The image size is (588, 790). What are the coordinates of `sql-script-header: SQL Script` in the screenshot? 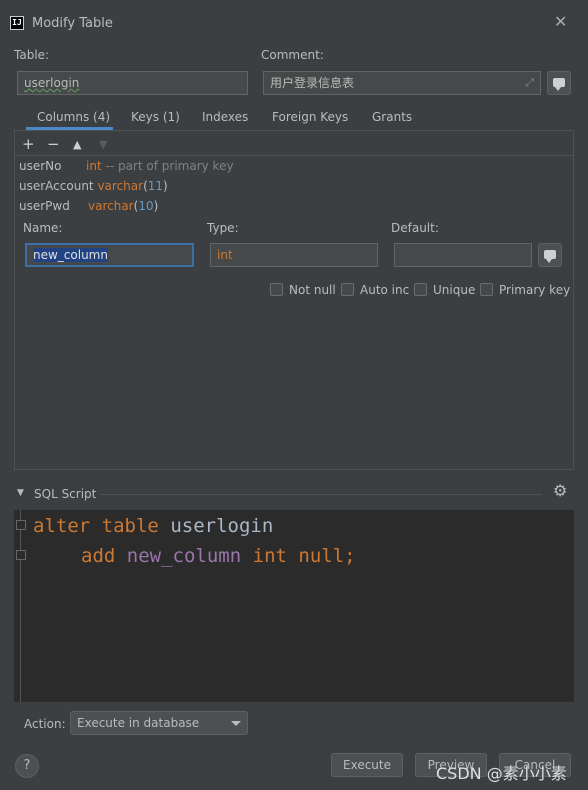 It's located at (65, 494).